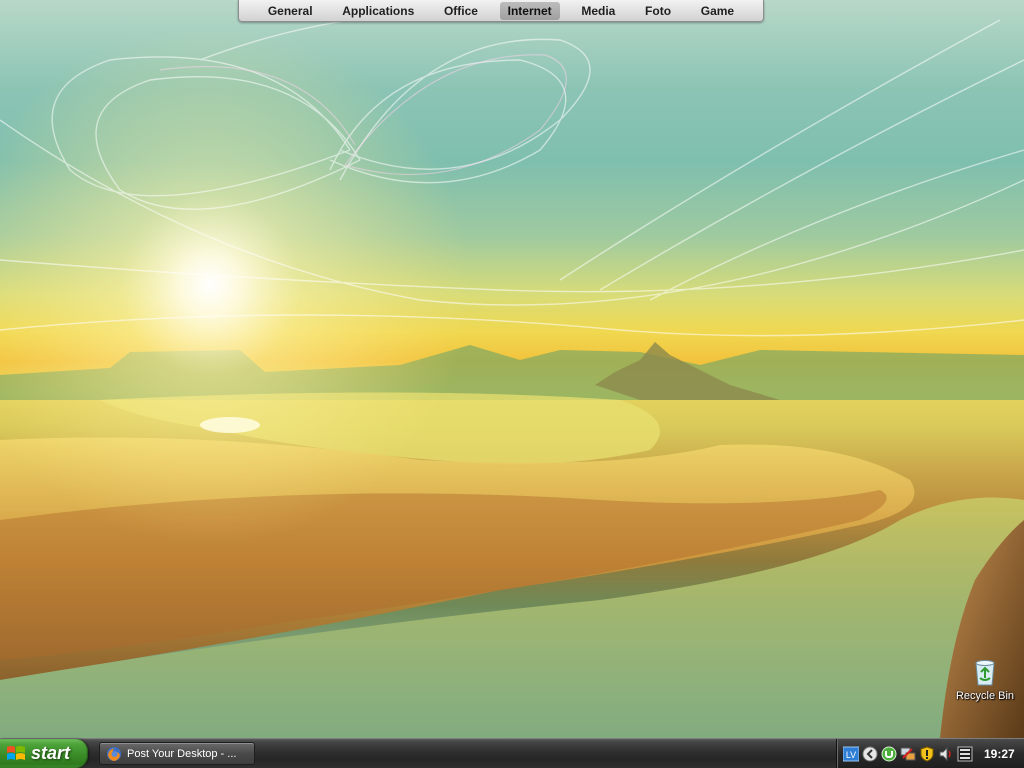  What do you see at coordinates (51, 753) in the screenshot?
I see `start-label: start` at bounding box center [51, 753].